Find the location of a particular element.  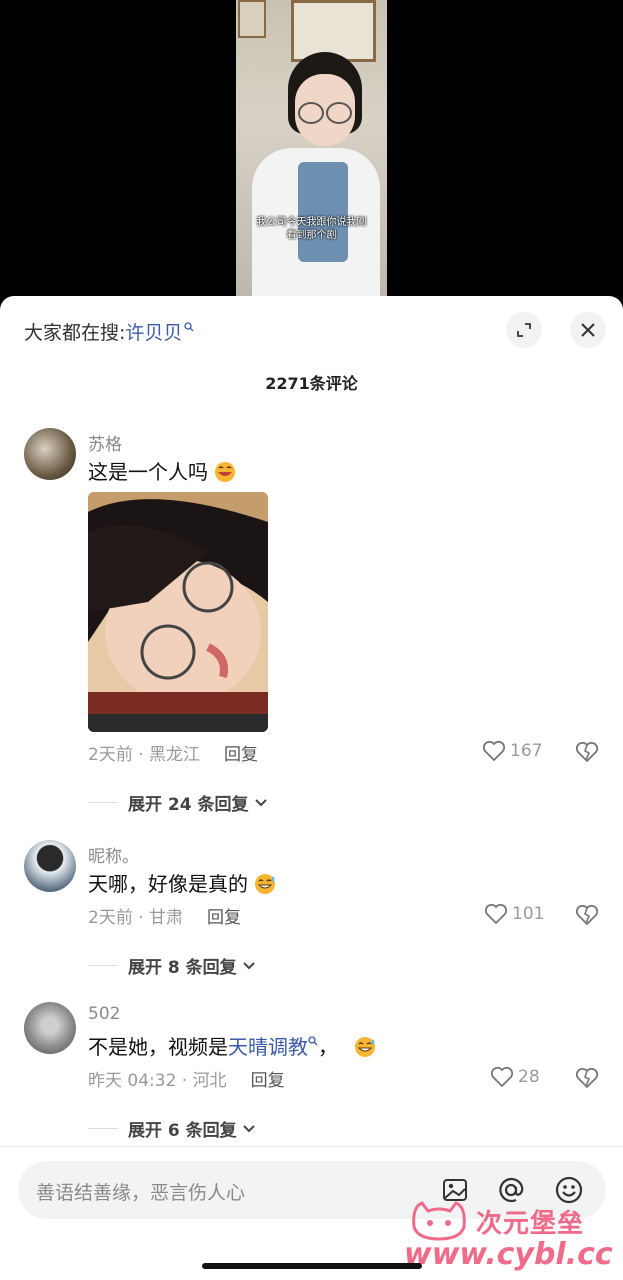

comment-time: 昨天 04:32 · 河北 is located at coordinates (157, 1081).